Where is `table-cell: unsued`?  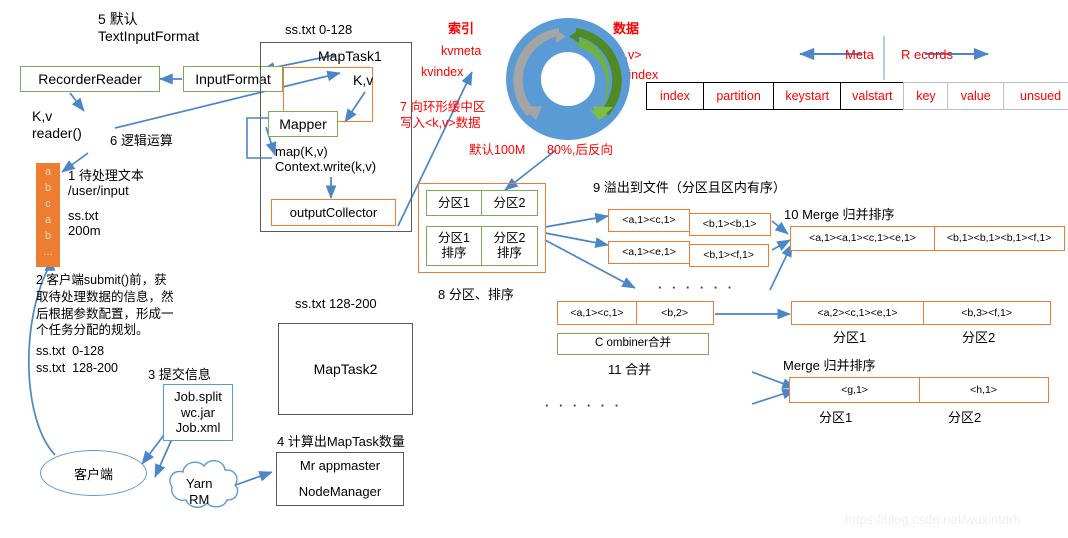 table-cell: unsued is located at coordinates (1035, 96).